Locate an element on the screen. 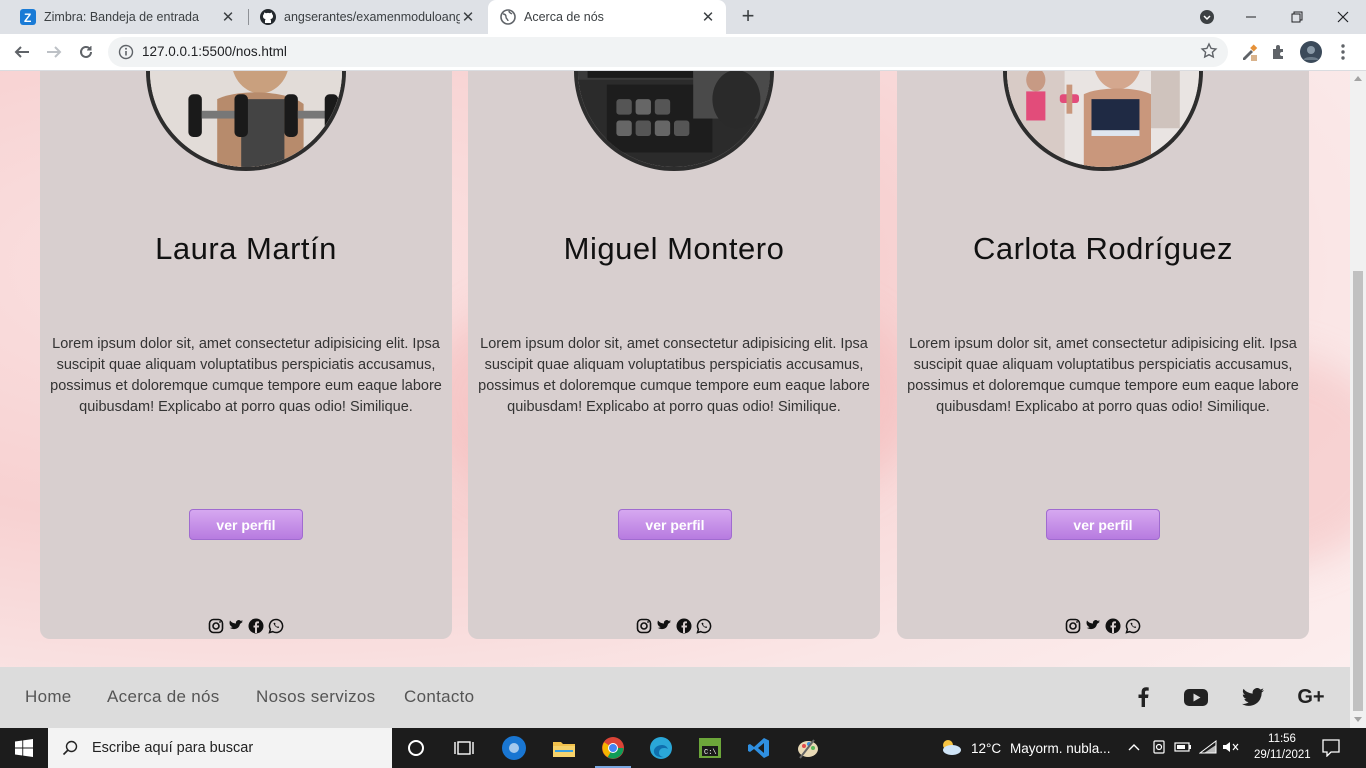 Image resolution: width=1366 pixels, height=768 pixels. clock-date: 29/11/2021 is located at coordinates (1282, 755).